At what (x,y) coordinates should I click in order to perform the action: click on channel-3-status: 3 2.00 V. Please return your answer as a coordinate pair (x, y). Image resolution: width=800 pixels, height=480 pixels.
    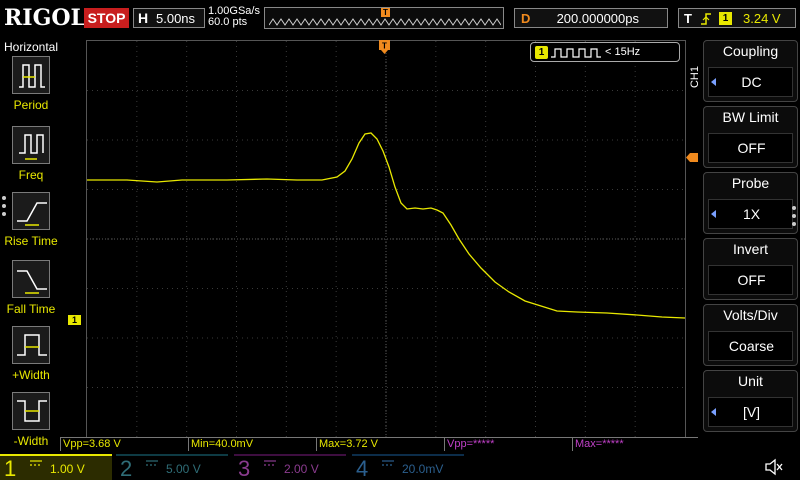
    Looking at the image, I should click on (290, 467).